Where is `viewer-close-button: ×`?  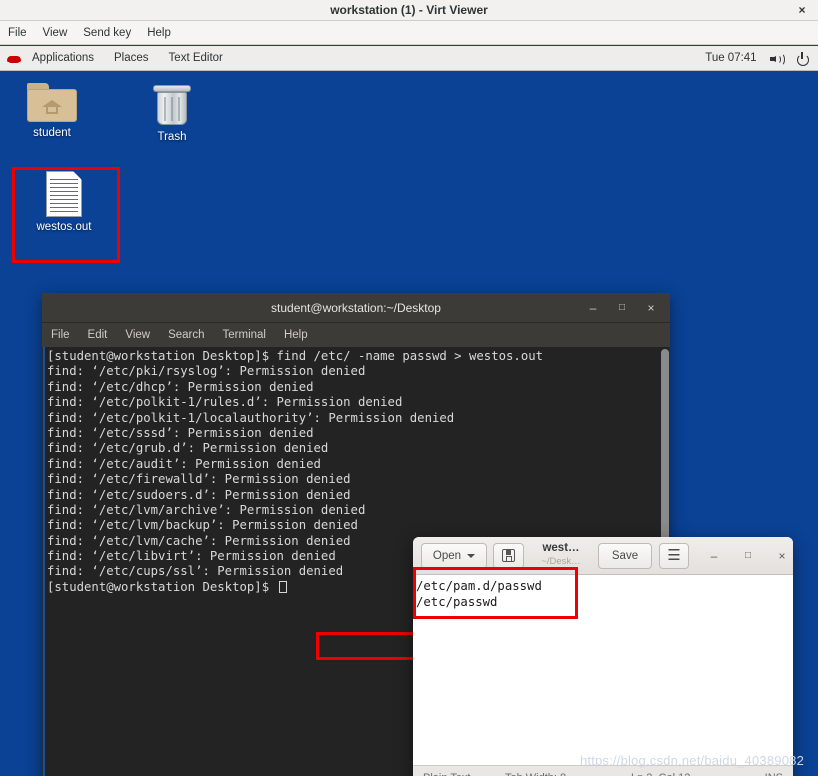 viewer-close-button: × is located at coordinates (802, 10).